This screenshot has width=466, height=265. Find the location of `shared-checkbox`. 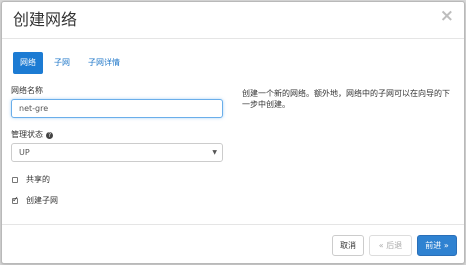

shared-checkbox is located at coordinates (15, 179).